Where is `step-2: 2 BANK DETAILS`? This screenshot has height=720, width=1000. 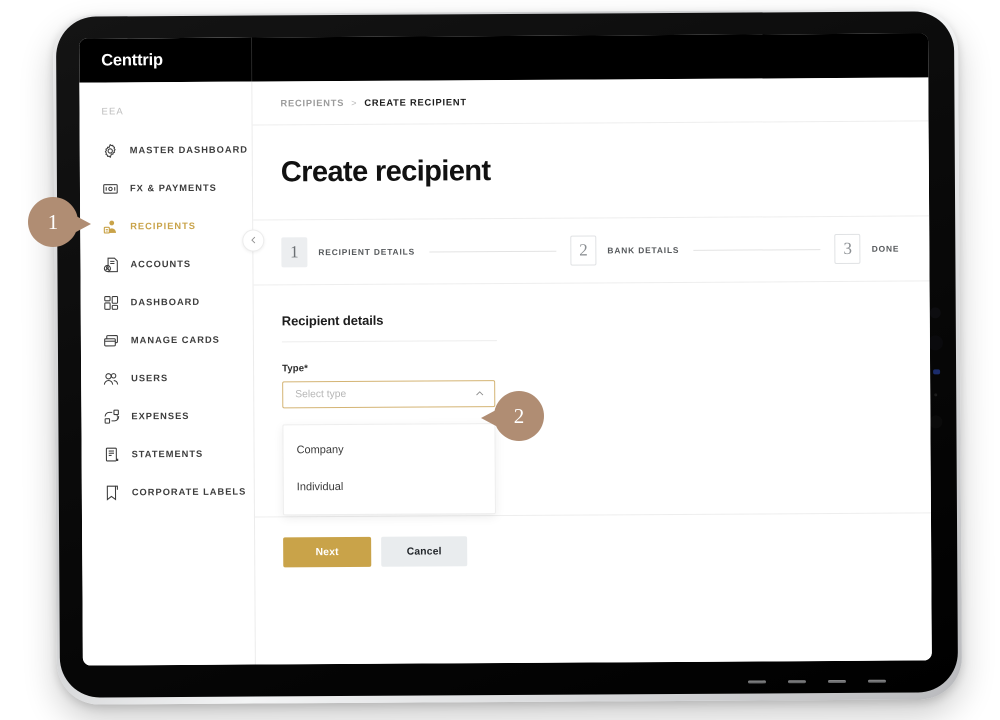
step-2: 2 BANK DETAILS is located at coordinates (624, 250).